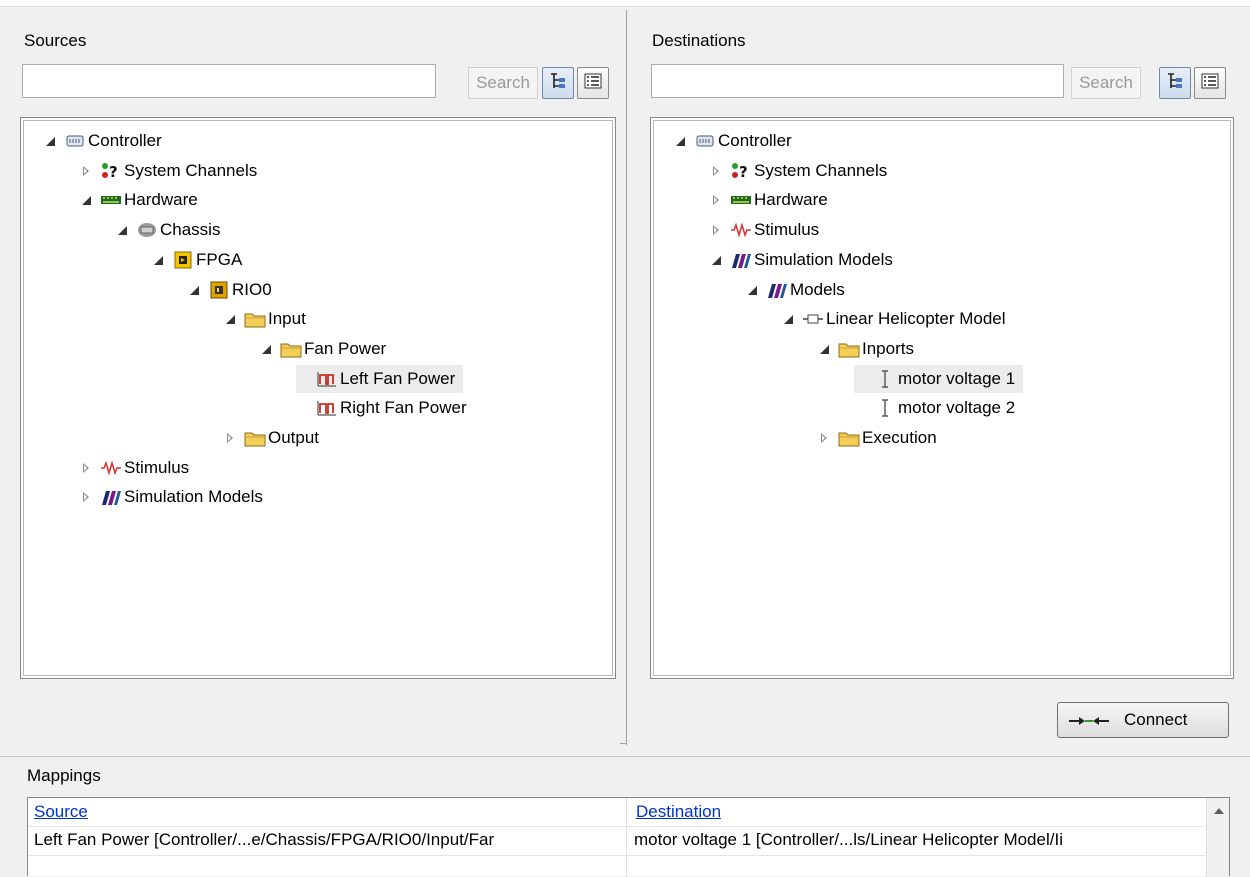 The image size is (1250, 877). What do you see at coordinates (1143, 720) in the screenshot?
I see `connect-button: Connect` at bounding box center [1143, 720].